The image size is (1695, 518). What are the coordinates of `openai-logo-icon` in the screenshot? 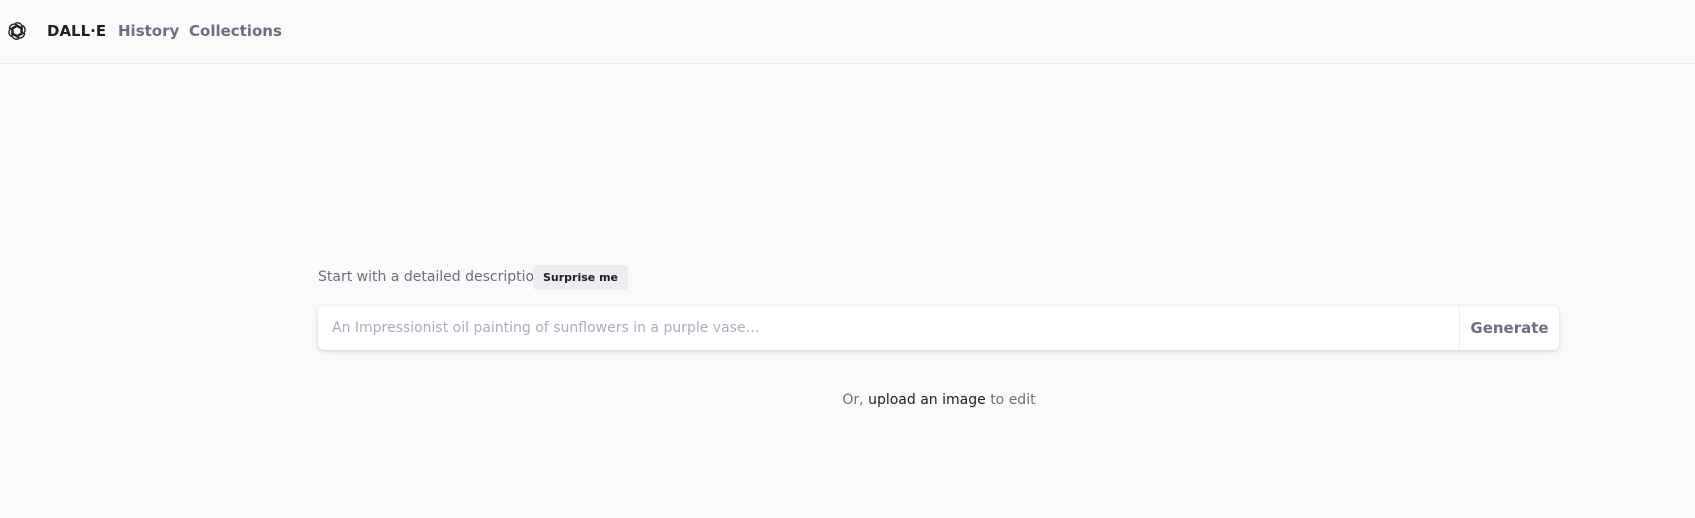 It's located at (17, 31).